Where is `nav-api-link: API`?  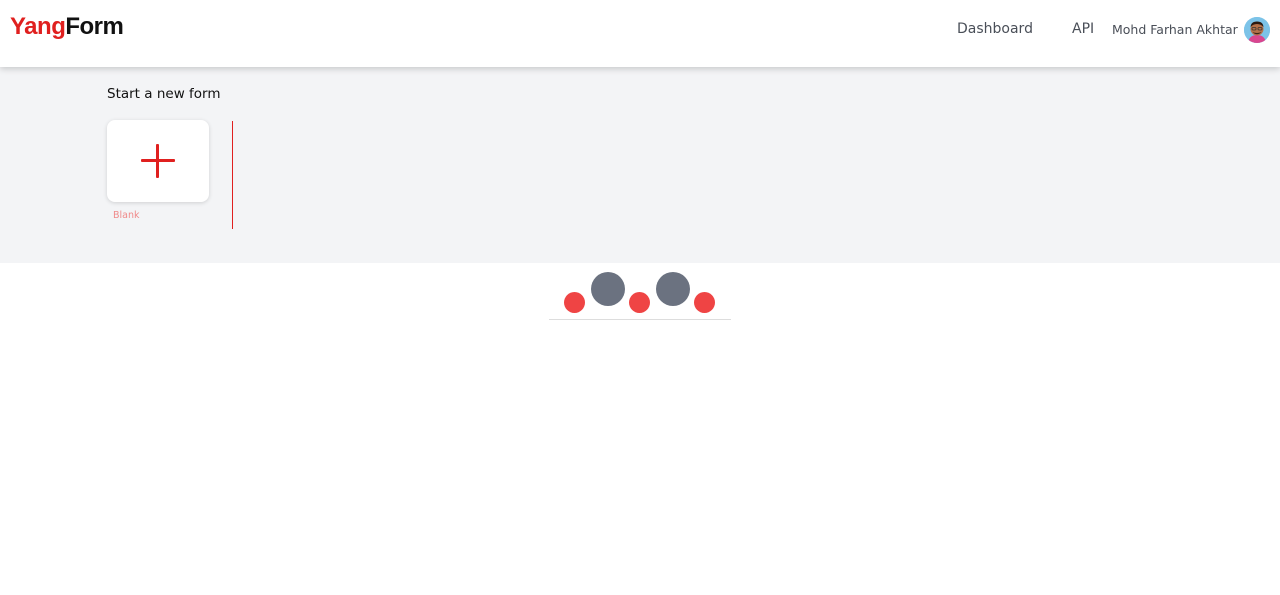 nav-api-link: API is located at coordinates (1083, 29).